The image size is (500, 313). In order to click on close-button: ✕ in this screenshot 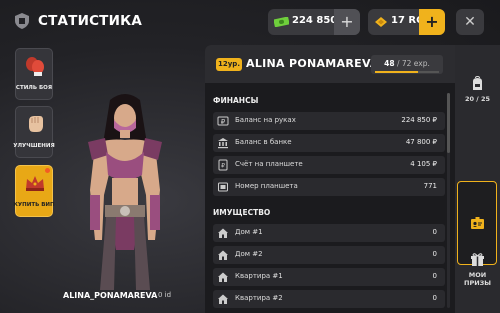, I will do `click(470, 22)`.